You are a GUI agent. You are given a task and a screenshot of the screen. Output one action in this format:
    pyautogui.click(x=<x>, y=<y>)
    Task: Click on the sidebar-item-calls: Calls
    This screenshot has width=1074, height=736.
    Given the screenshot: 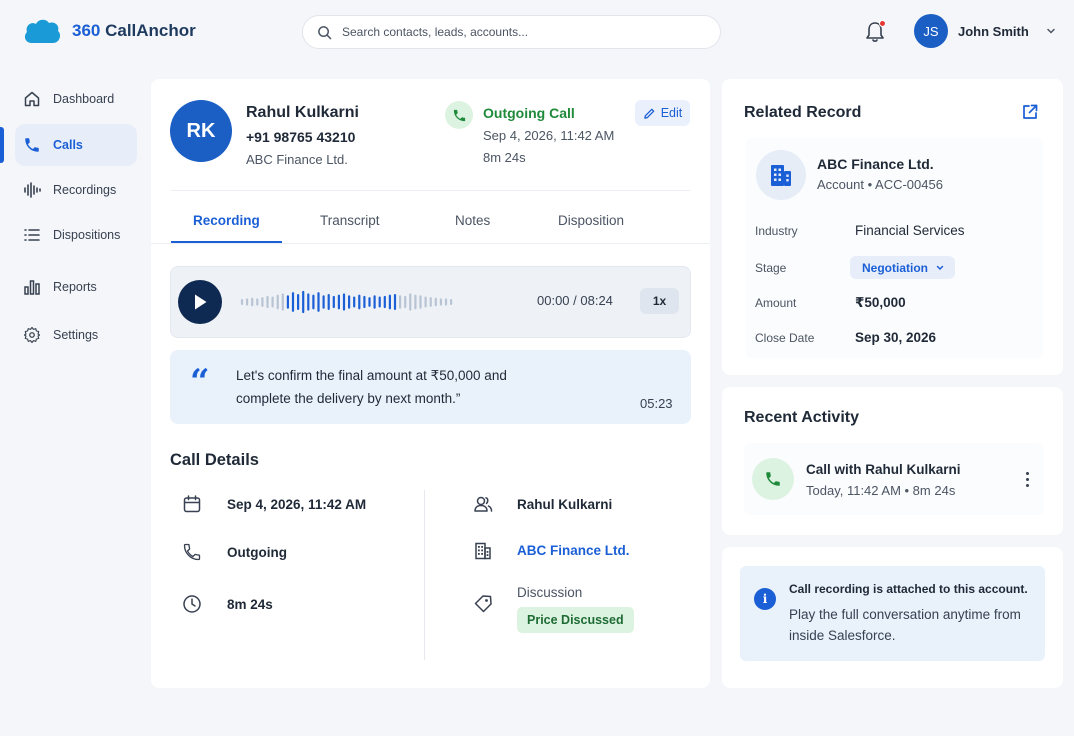 What is the action you would take?
    pyautogui.click(x=76, y=145)
    